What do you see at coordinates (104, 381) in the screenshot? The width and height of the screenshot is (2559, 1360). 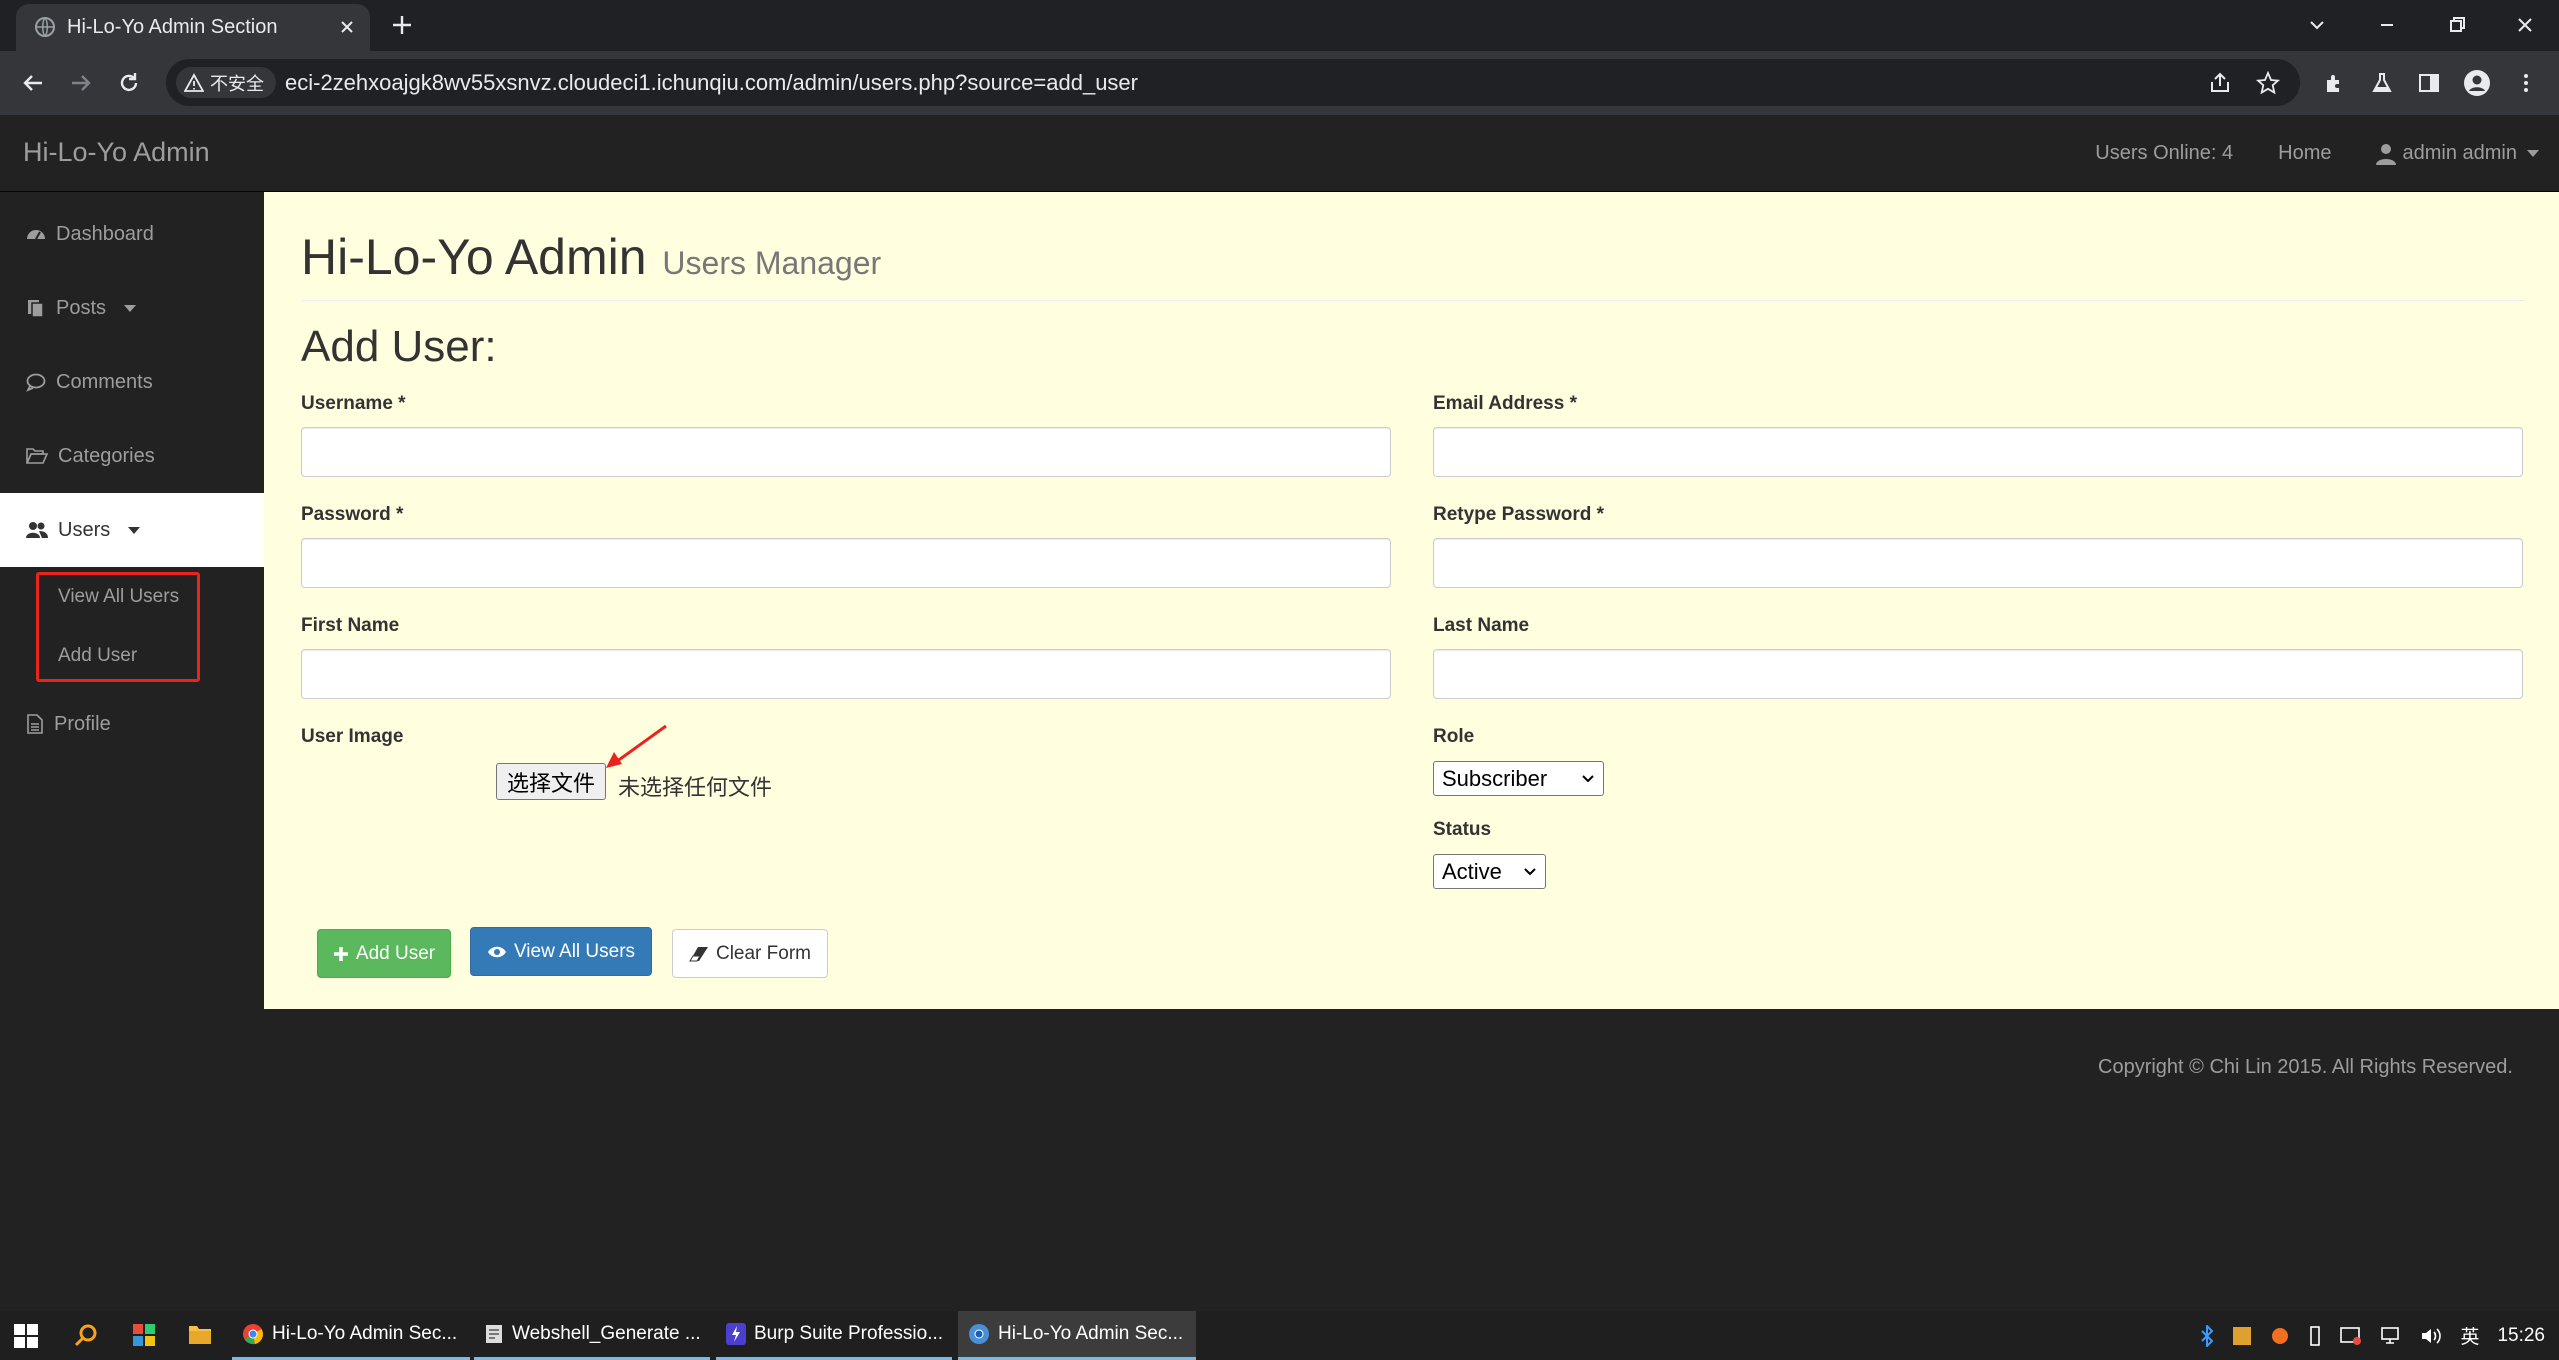 I see `sidebar-item-label: Comments` at bounding box center [104, 381].